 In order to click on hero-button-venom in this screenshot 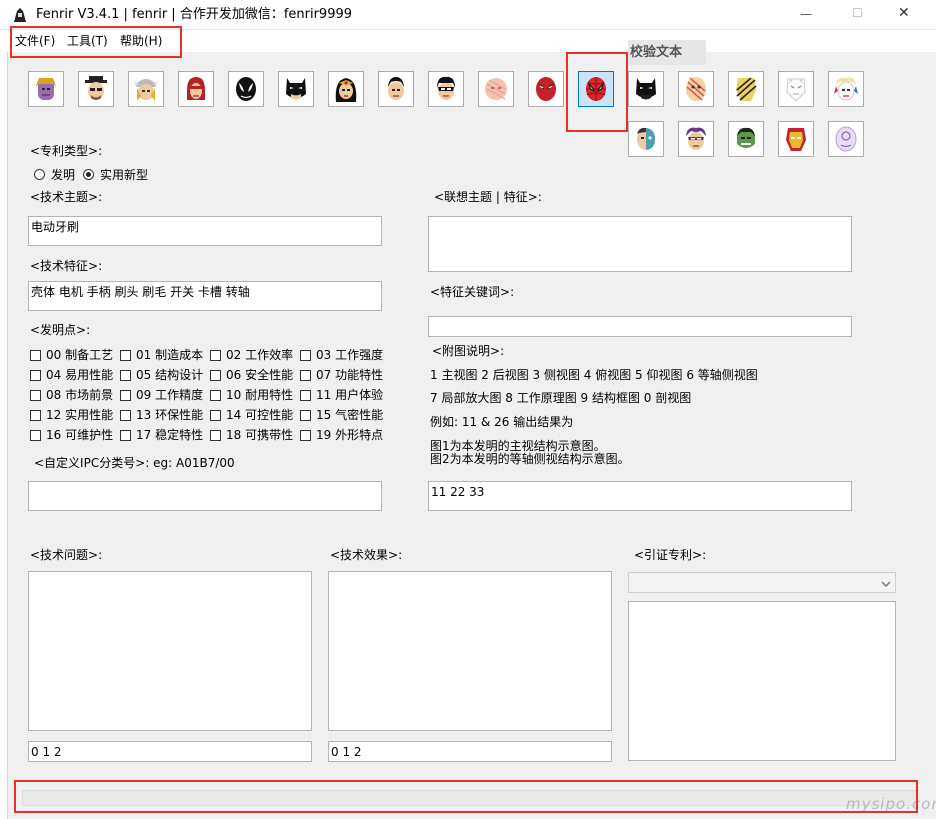, I will do `click(246, 89)`.